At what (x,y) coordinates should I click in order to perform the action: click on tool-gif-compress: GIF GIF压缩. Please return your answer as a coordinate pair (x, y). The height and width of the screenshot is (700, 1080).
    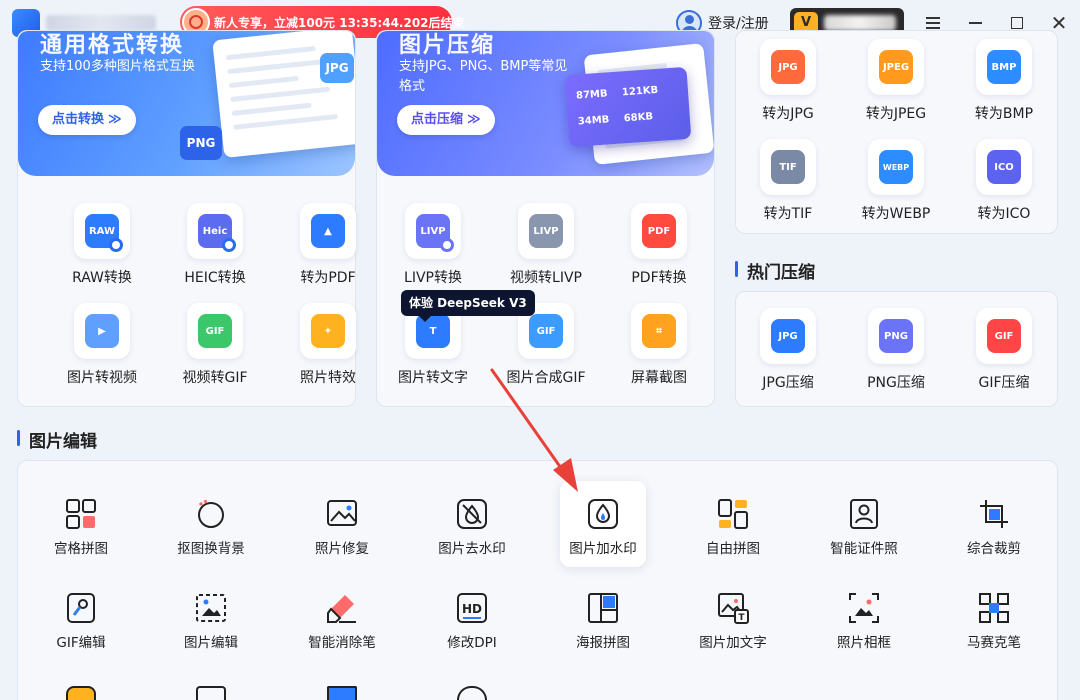
    Looking at the image, I should click on (1004, 350).